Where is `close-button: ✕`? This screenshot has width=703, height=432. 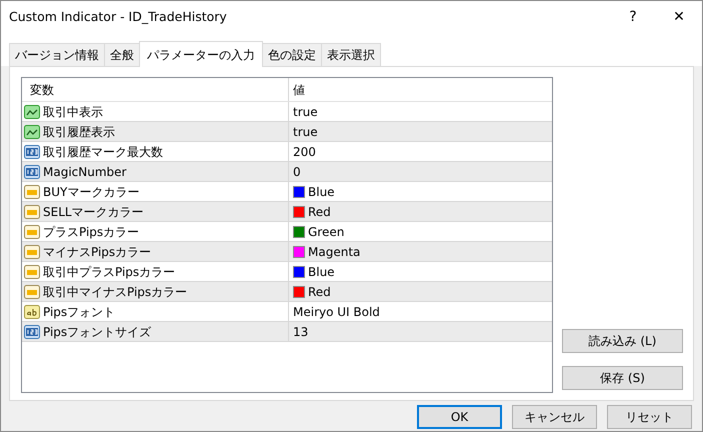
close-button: ✕ is located at coordinates (679, 17).